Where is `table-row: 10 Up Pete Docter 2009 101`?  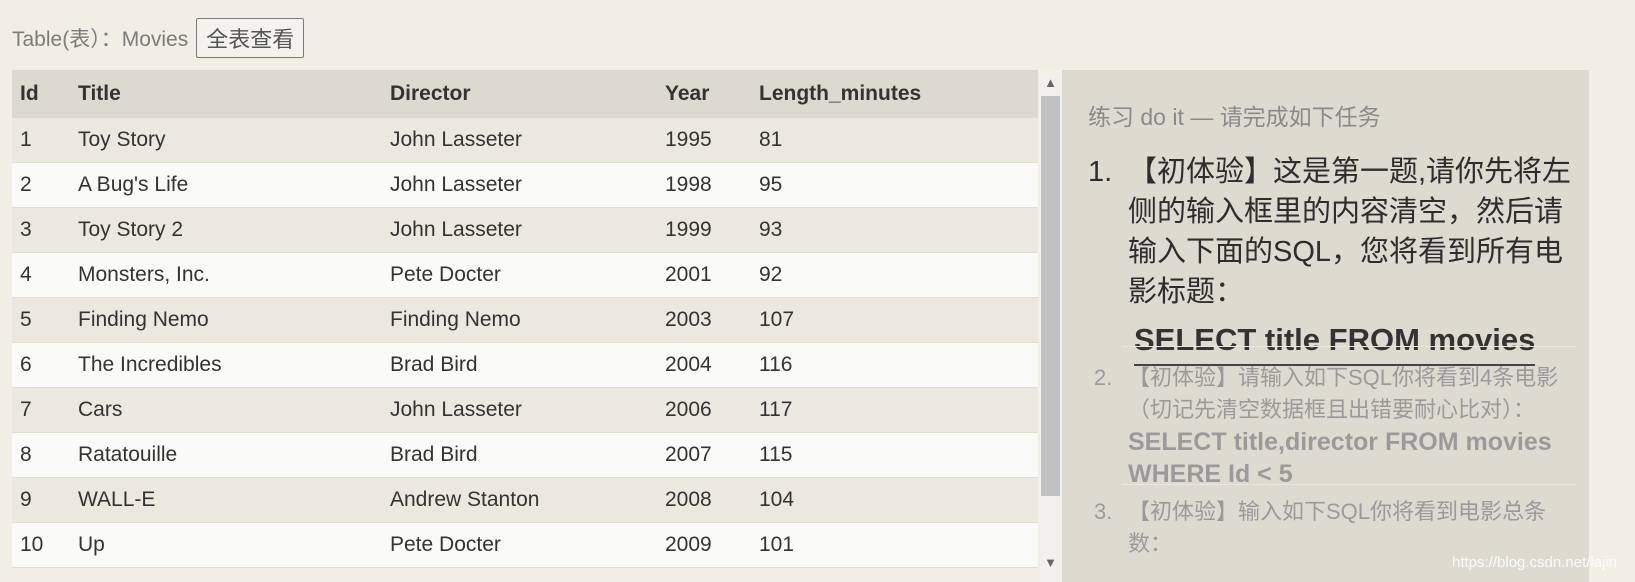
table-row: 10 Up Pete Docter 2009 101 is located at coordinates (525, 545).